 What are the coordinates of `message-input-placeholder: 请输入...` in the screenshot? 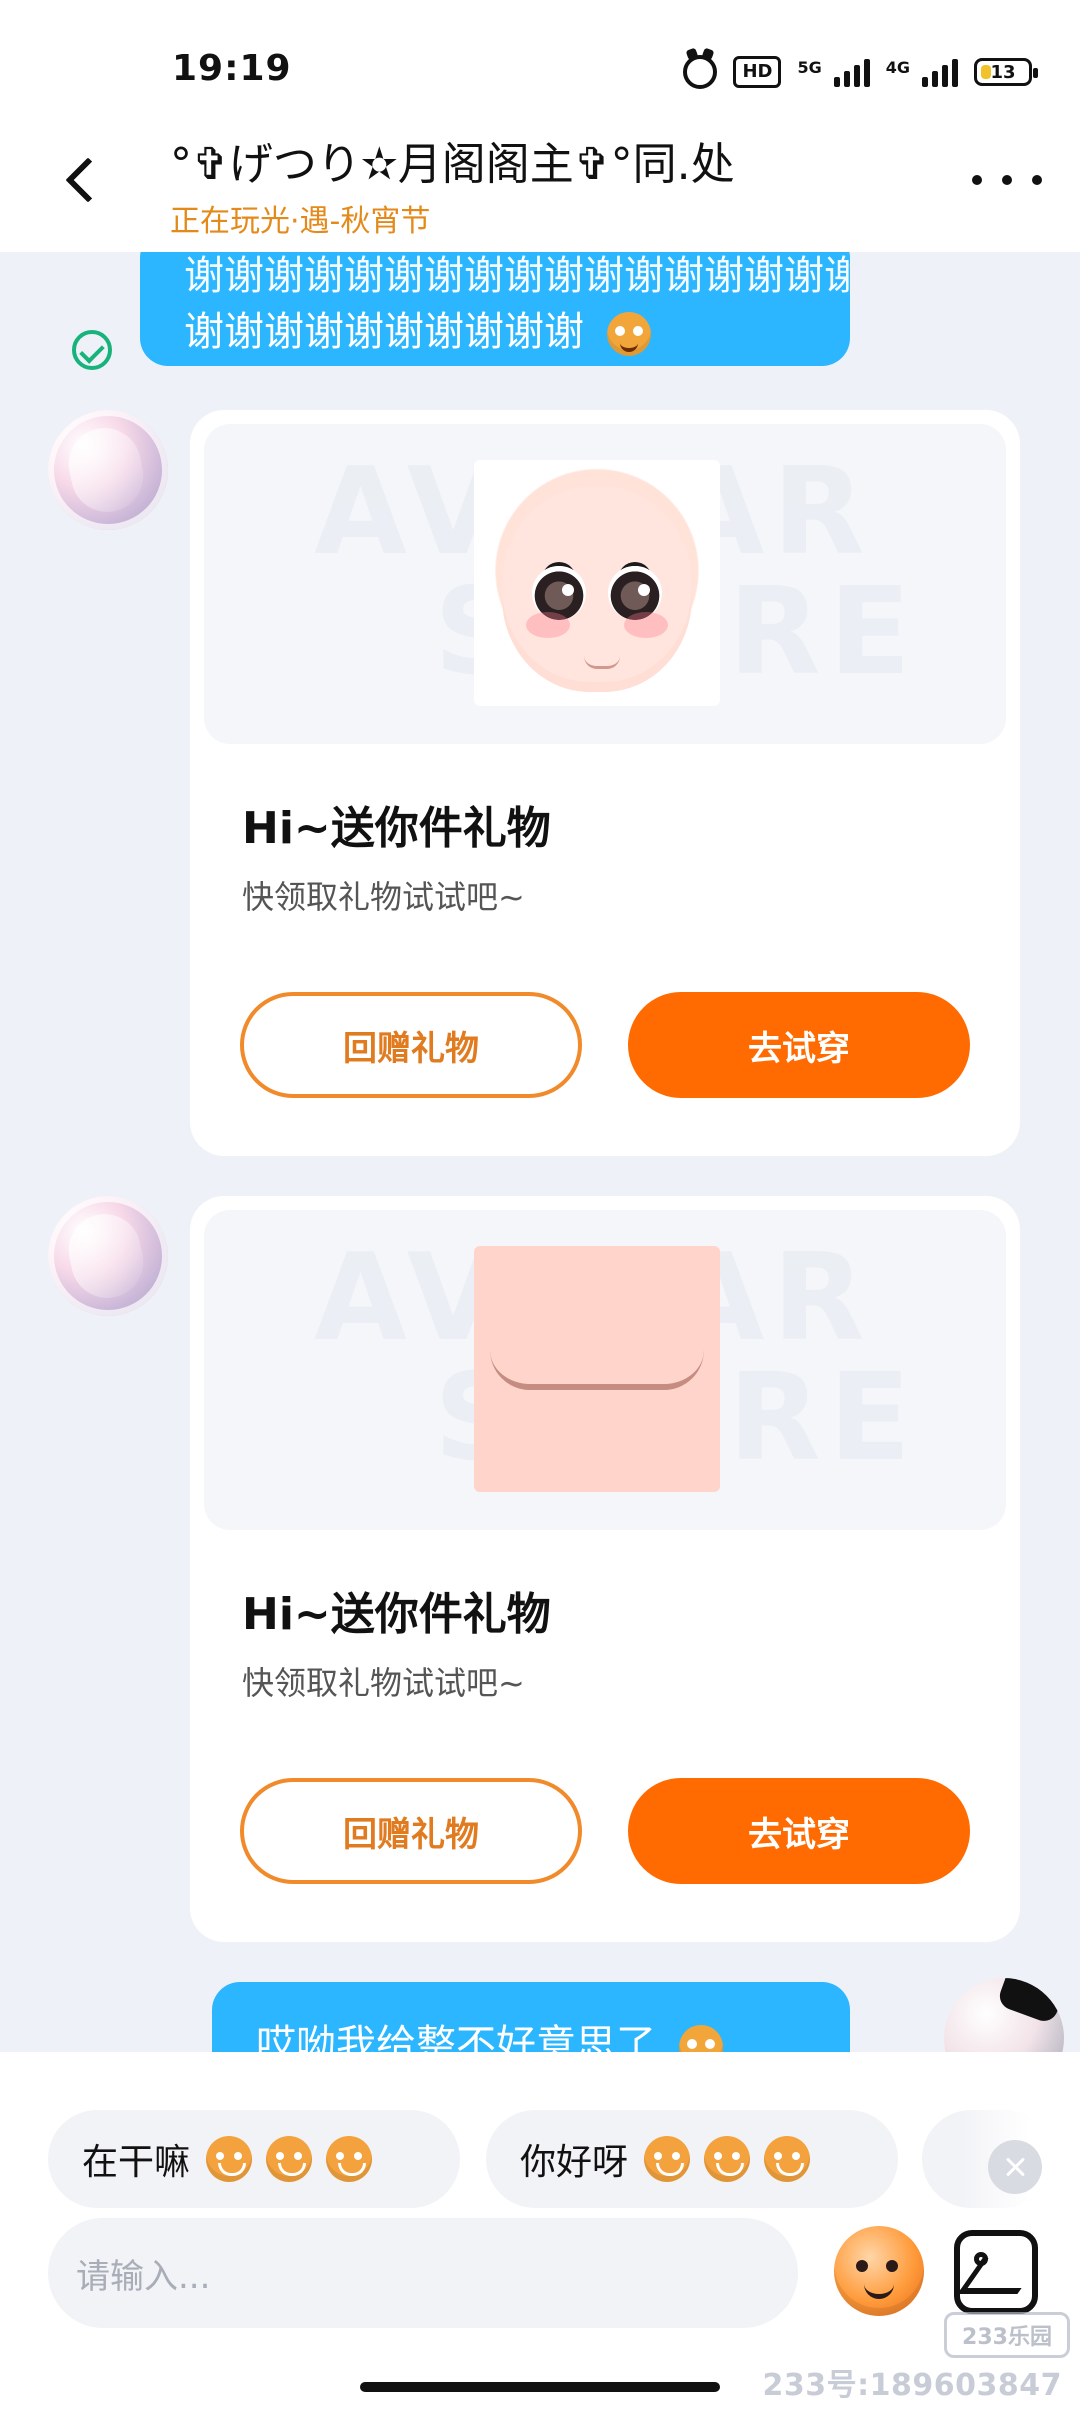 It's located at (143, 2276).